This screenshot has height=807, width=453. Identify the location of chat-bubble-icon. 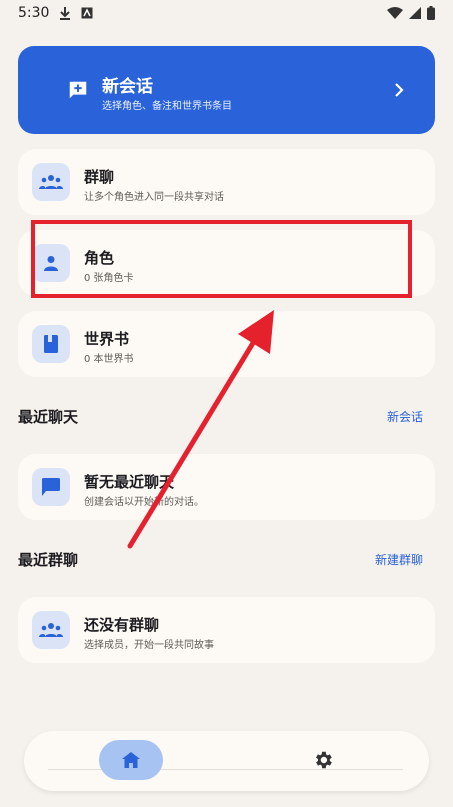
(51, 487).